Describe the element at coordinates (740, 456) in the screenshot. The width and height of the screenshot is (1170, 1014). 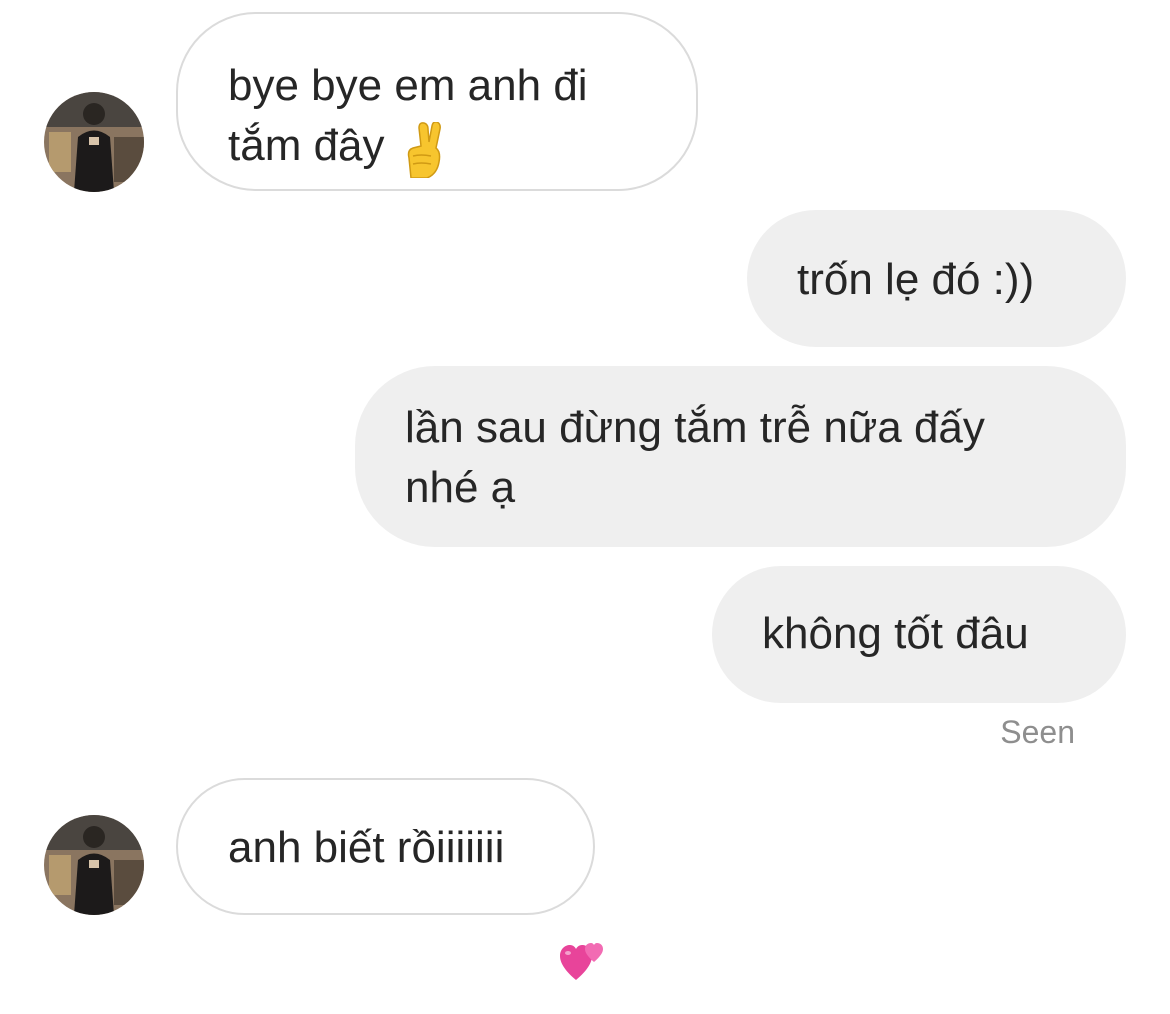
I see `message-bubble-outgoing: lần sau đừng tắm trễ nữa đấy nhé ạ` at that location.